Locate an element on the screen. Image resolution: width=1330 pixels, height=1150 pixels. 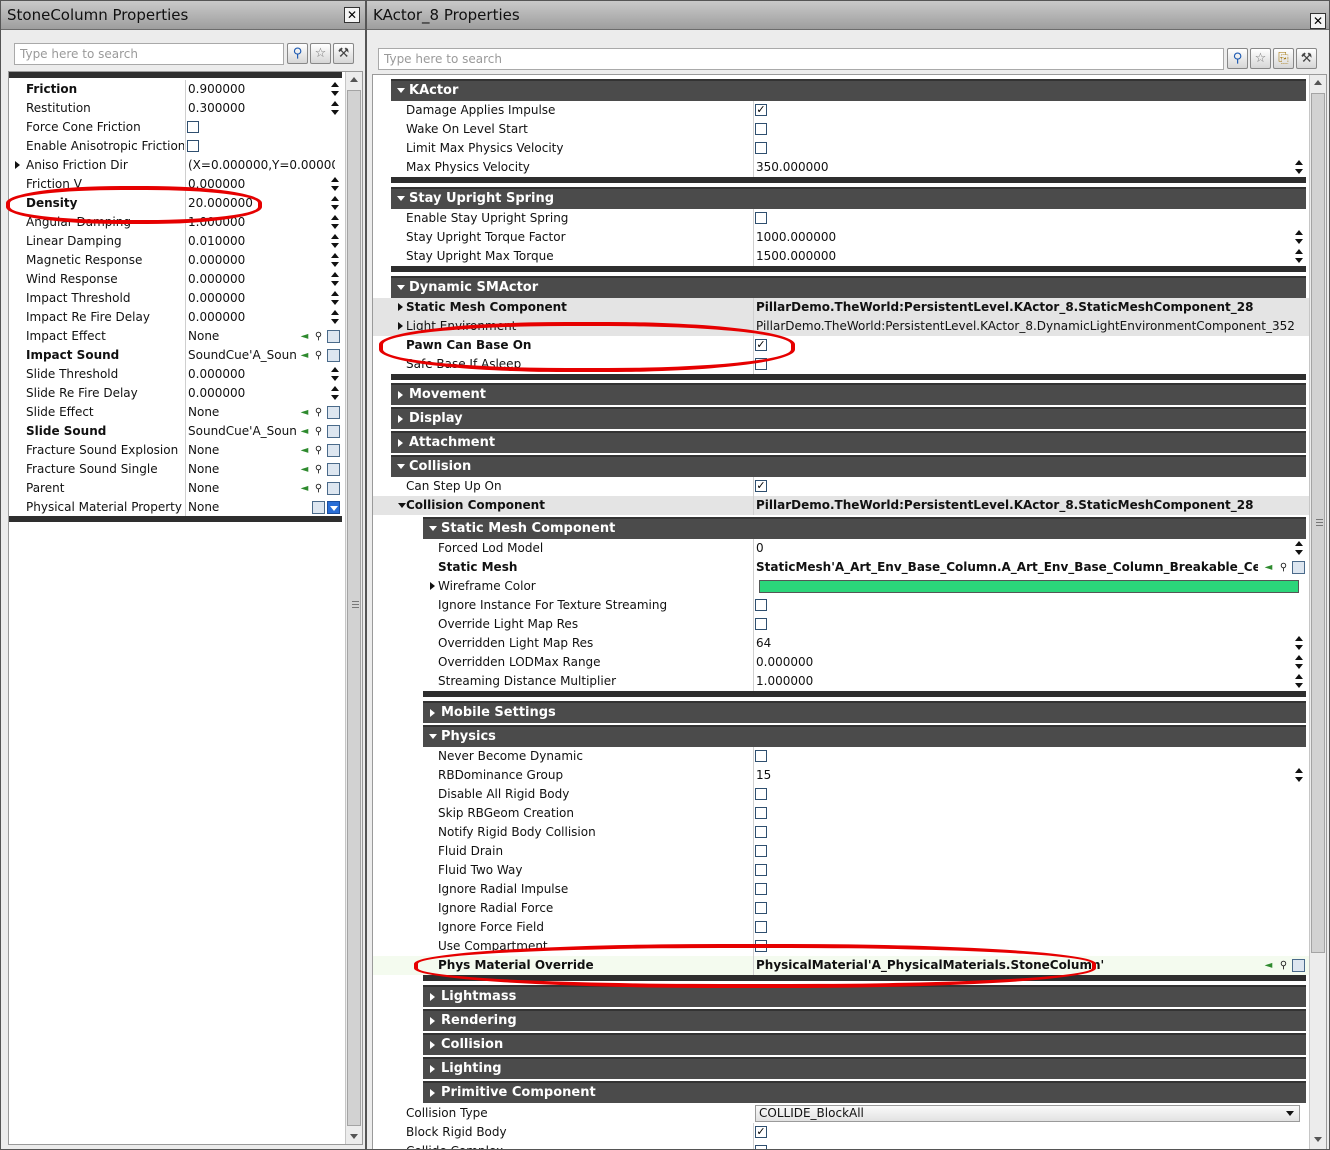
chevron-down-icon is located at coordinates (1290, 1113).